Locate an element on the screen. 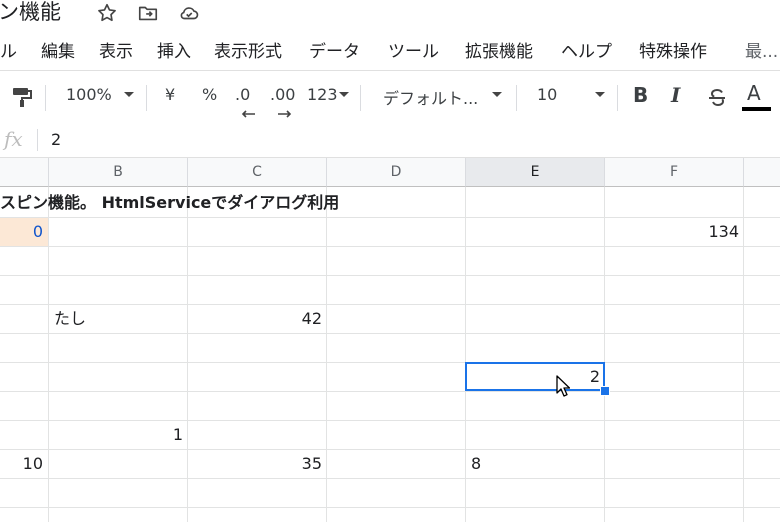 The width and height of the screenshot is (780, 522). more-formats-button: 123 is located at coordinates (322, 94).